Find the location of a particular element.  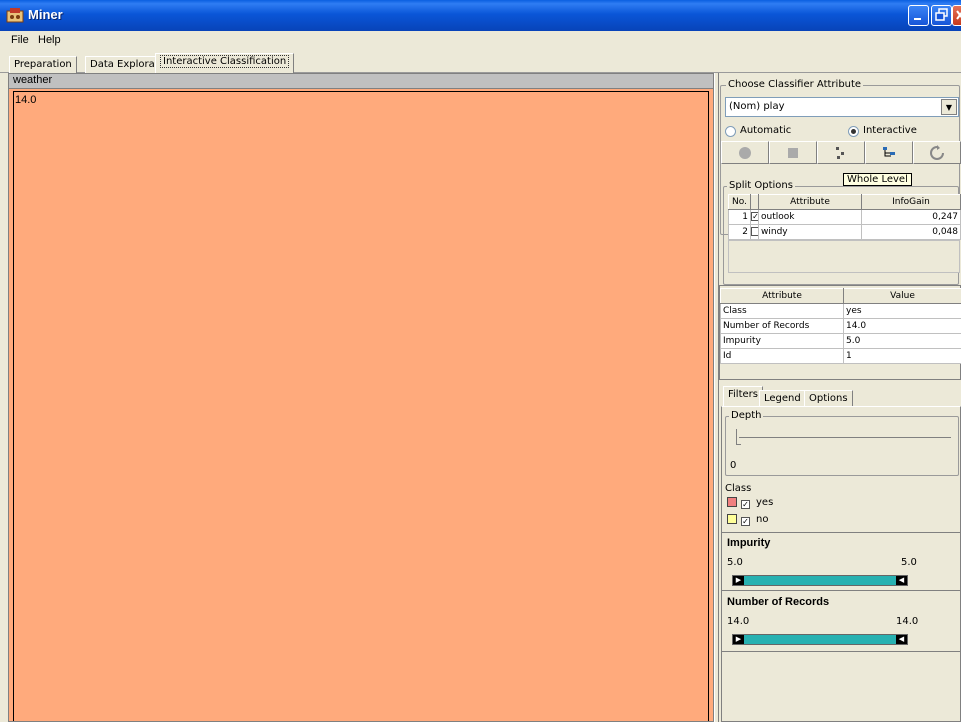

table-row: Id 1 is located at coordinates (840, 356).